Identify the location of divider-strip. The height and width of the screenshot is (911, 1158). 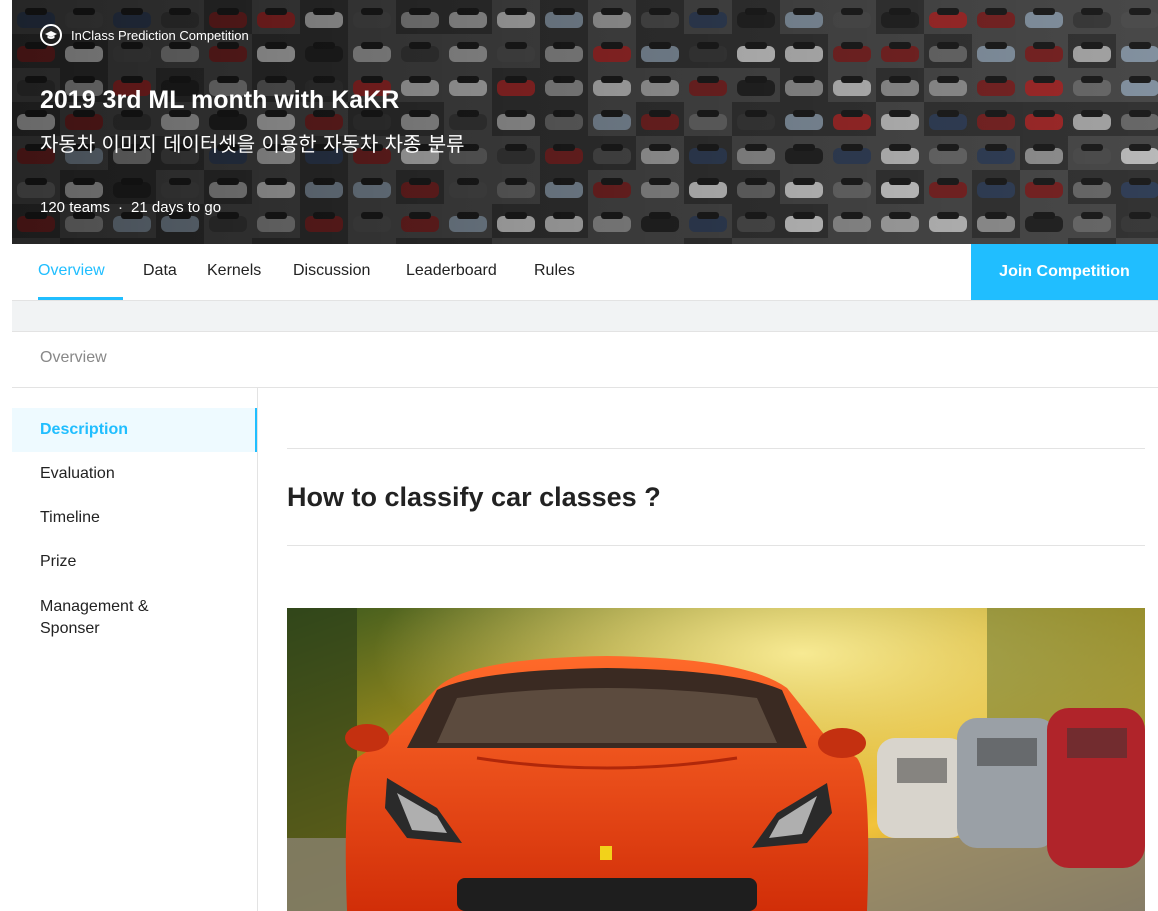
(585, 316).